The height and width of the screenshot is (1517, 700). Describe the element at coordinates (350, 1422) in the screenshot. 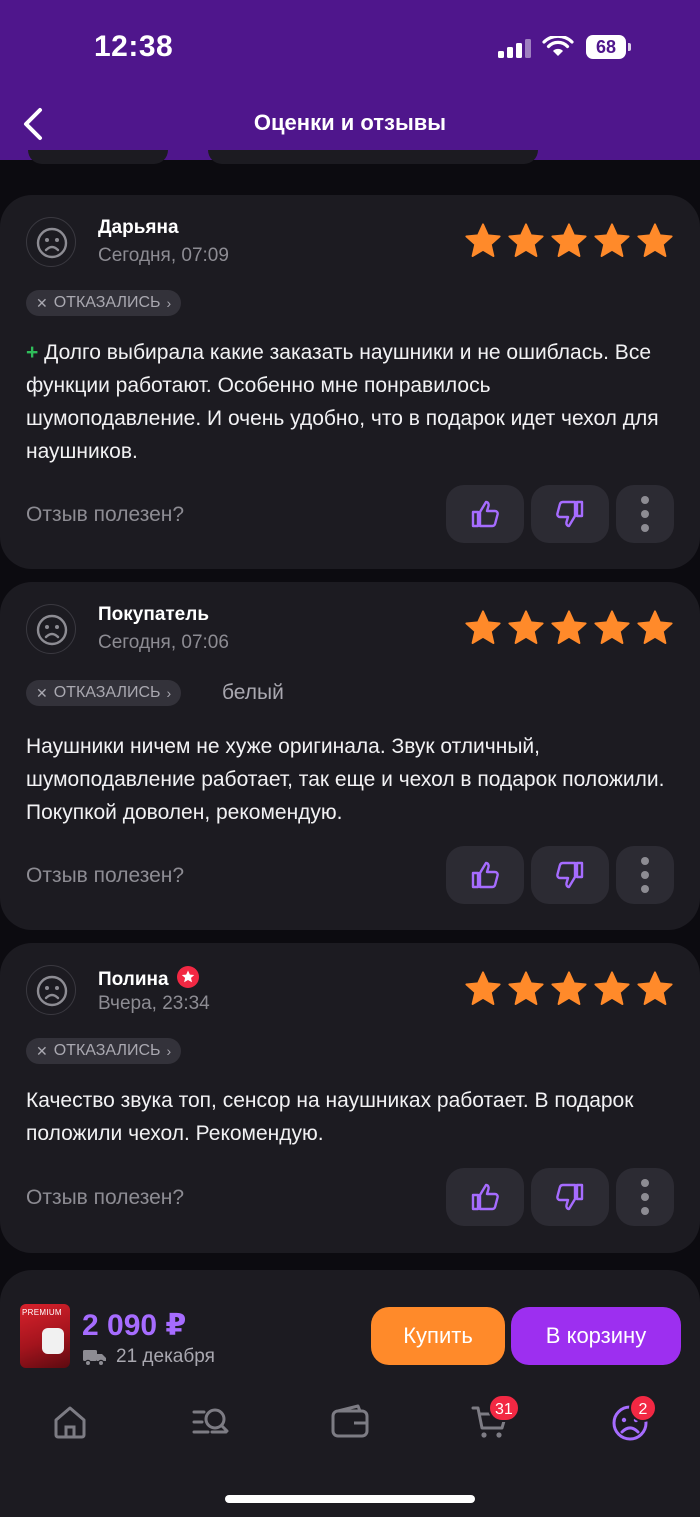

I see `wallet-icon` at that location.